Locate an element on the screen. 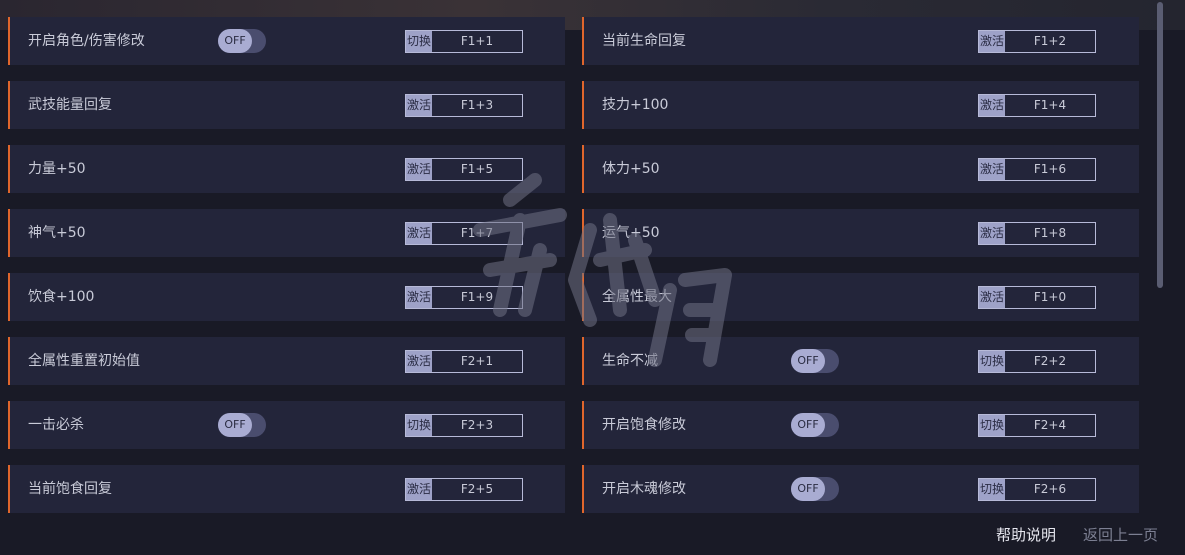 The width and height of the screenshot is (1185, 555). hotkey-key: F1+8 is located at coordinates (1050, 233).